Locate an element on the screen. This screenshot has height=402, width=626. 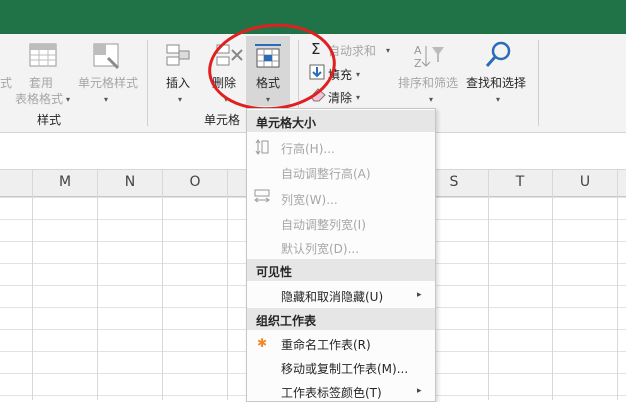
insert-button: 插入 is located at coordinates (178, 82).